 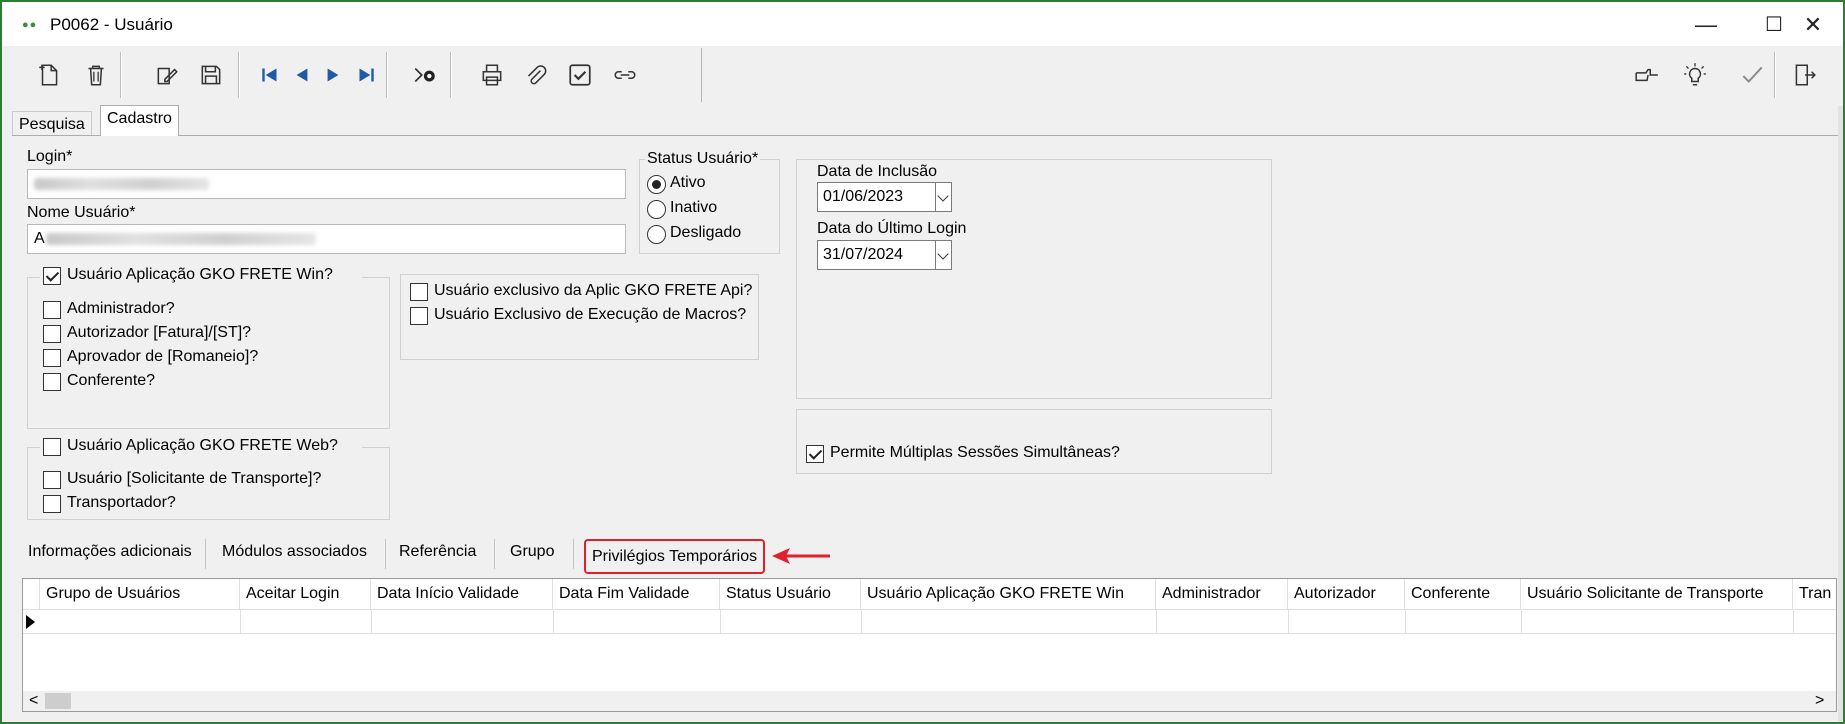 I want to click on status-ativo-radio, so click(x=656, y=184).